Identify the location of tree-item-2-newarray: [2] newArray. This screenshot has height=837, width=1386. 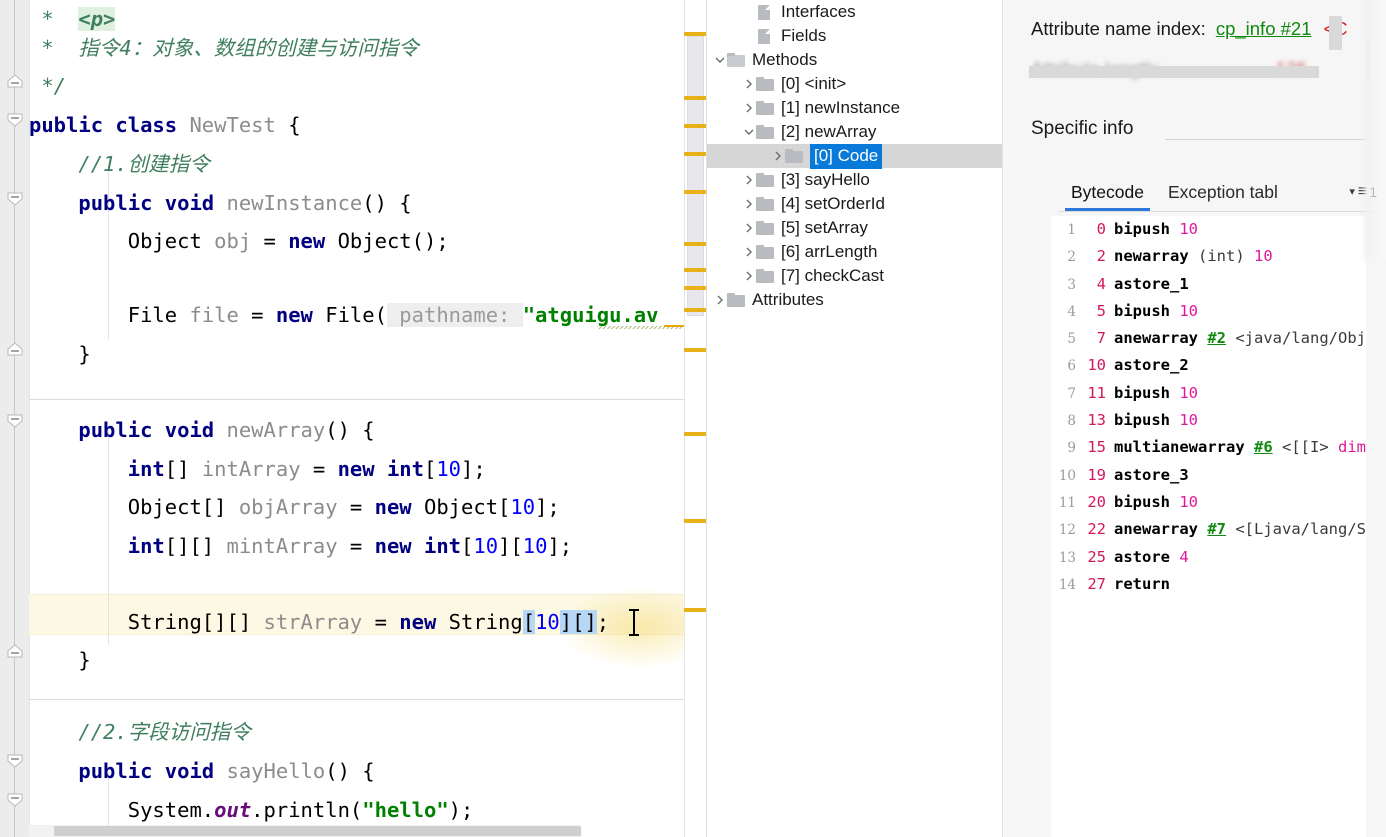
(866, 132).